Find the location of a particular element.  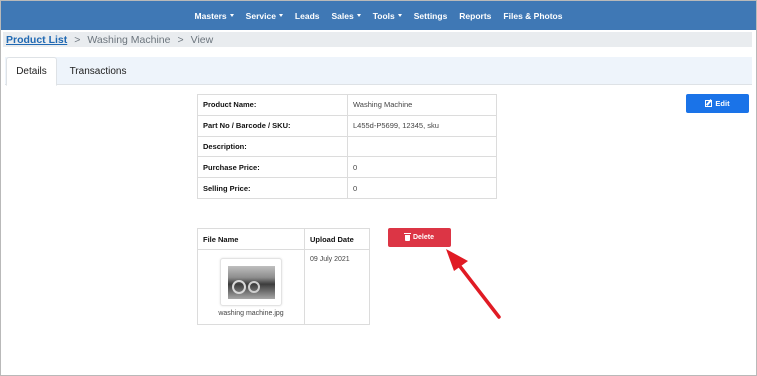

nav-tools-label: Tools is located at coordinates (383, 15).